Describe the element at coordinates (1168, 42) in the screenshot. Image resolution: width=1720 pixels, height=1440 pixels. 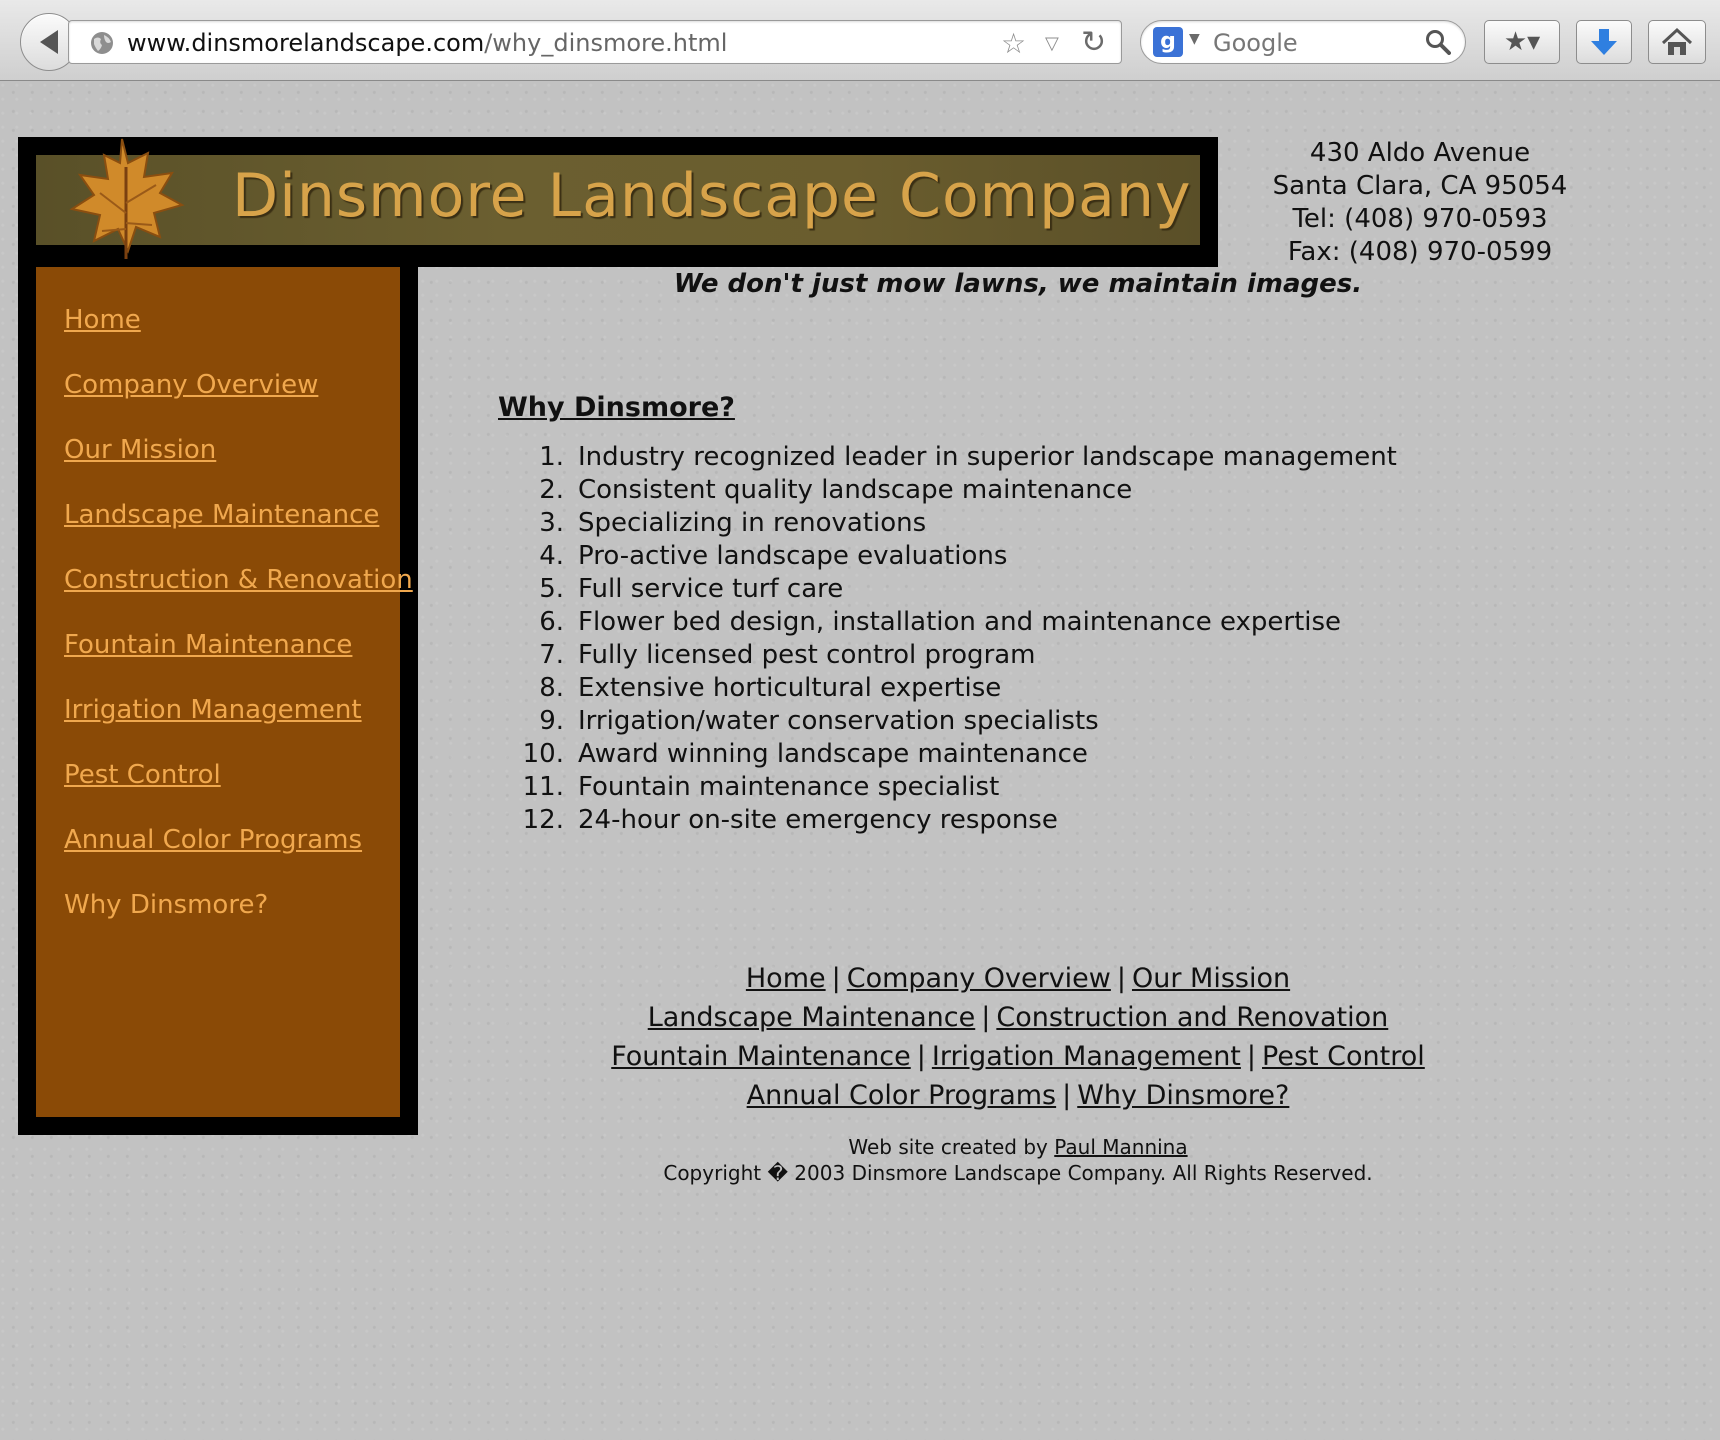
I see `google-engine-icon: g` at that location.